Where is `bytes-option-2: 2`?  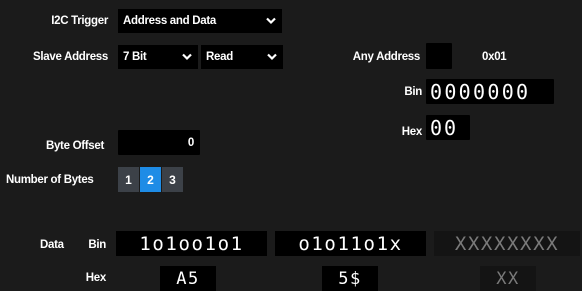
bytes-option-2: 2 is located at coordinates (150, 179).